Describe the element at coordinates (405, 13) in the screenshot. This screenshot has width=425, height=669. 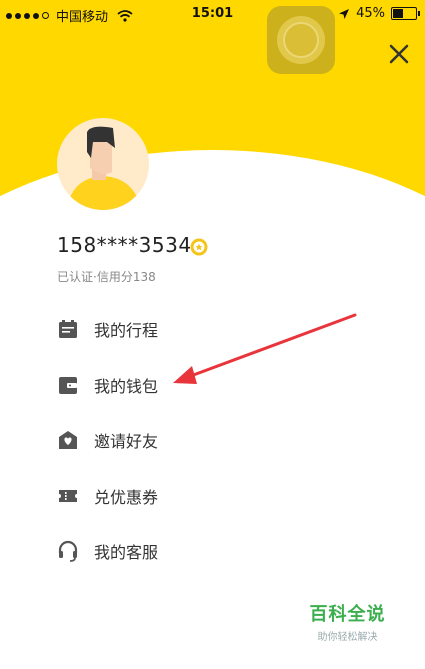
I see `battery-icon` at that location.